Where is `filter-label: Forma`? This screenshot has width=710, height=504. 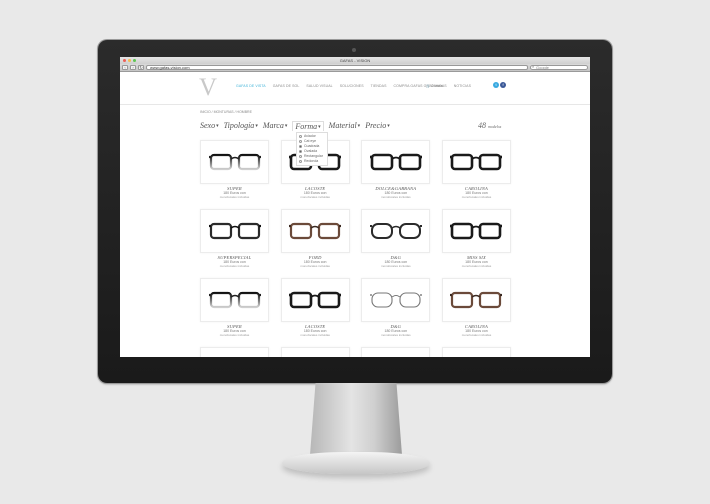 filter-label: Forma is located at coordinates (306, 126).